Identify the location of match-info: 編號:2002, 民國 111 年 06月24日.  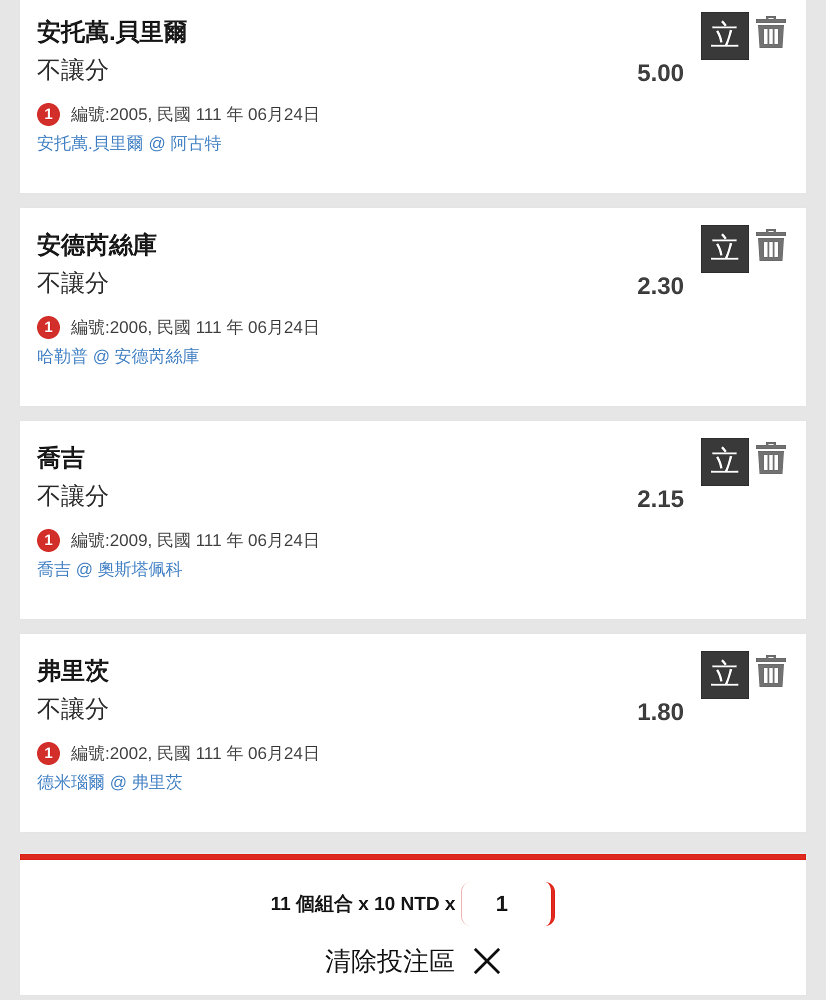
(195, 753).